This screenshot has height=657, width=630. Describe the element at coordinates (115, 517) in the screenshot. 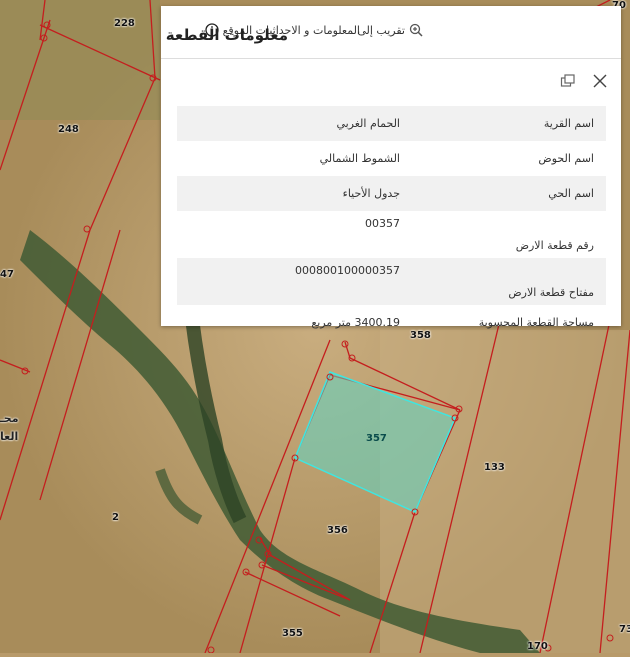

I see `parcel-label-2: 2` at that location.